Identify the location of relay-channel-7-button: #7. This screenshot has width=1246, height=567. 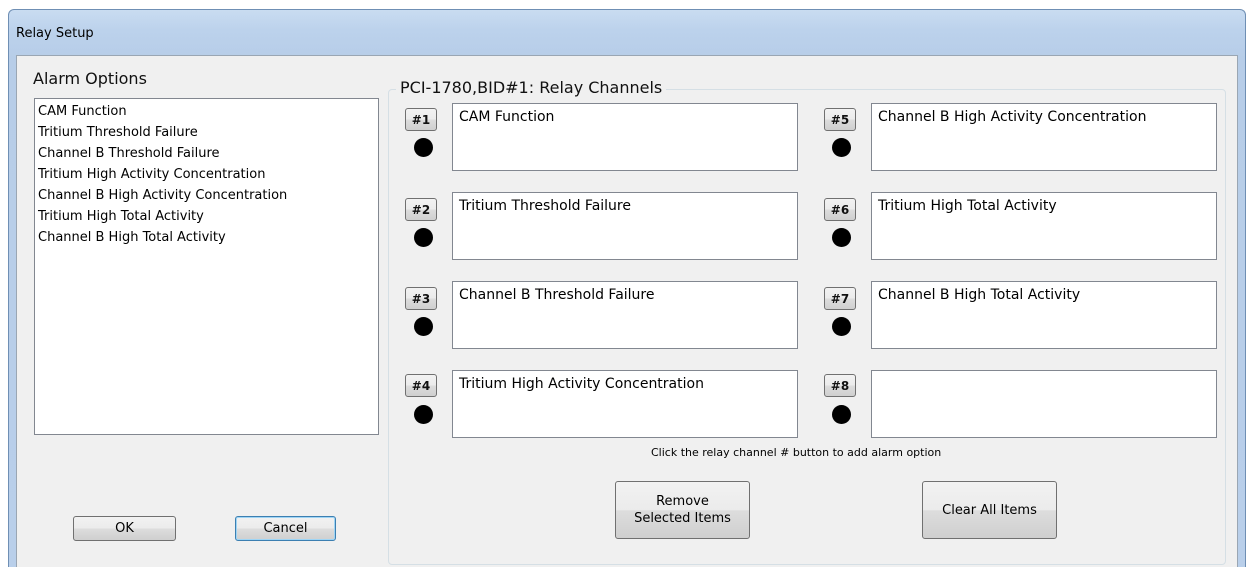
(840, 298).